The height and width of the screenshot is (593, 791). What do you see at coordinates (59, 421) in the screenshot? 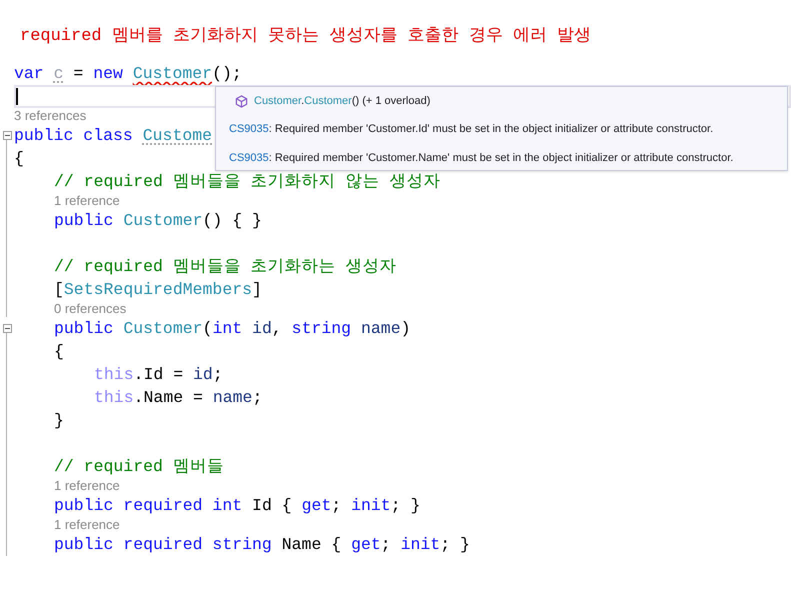
I see `code-line: }` at bounding box center [59, 421].